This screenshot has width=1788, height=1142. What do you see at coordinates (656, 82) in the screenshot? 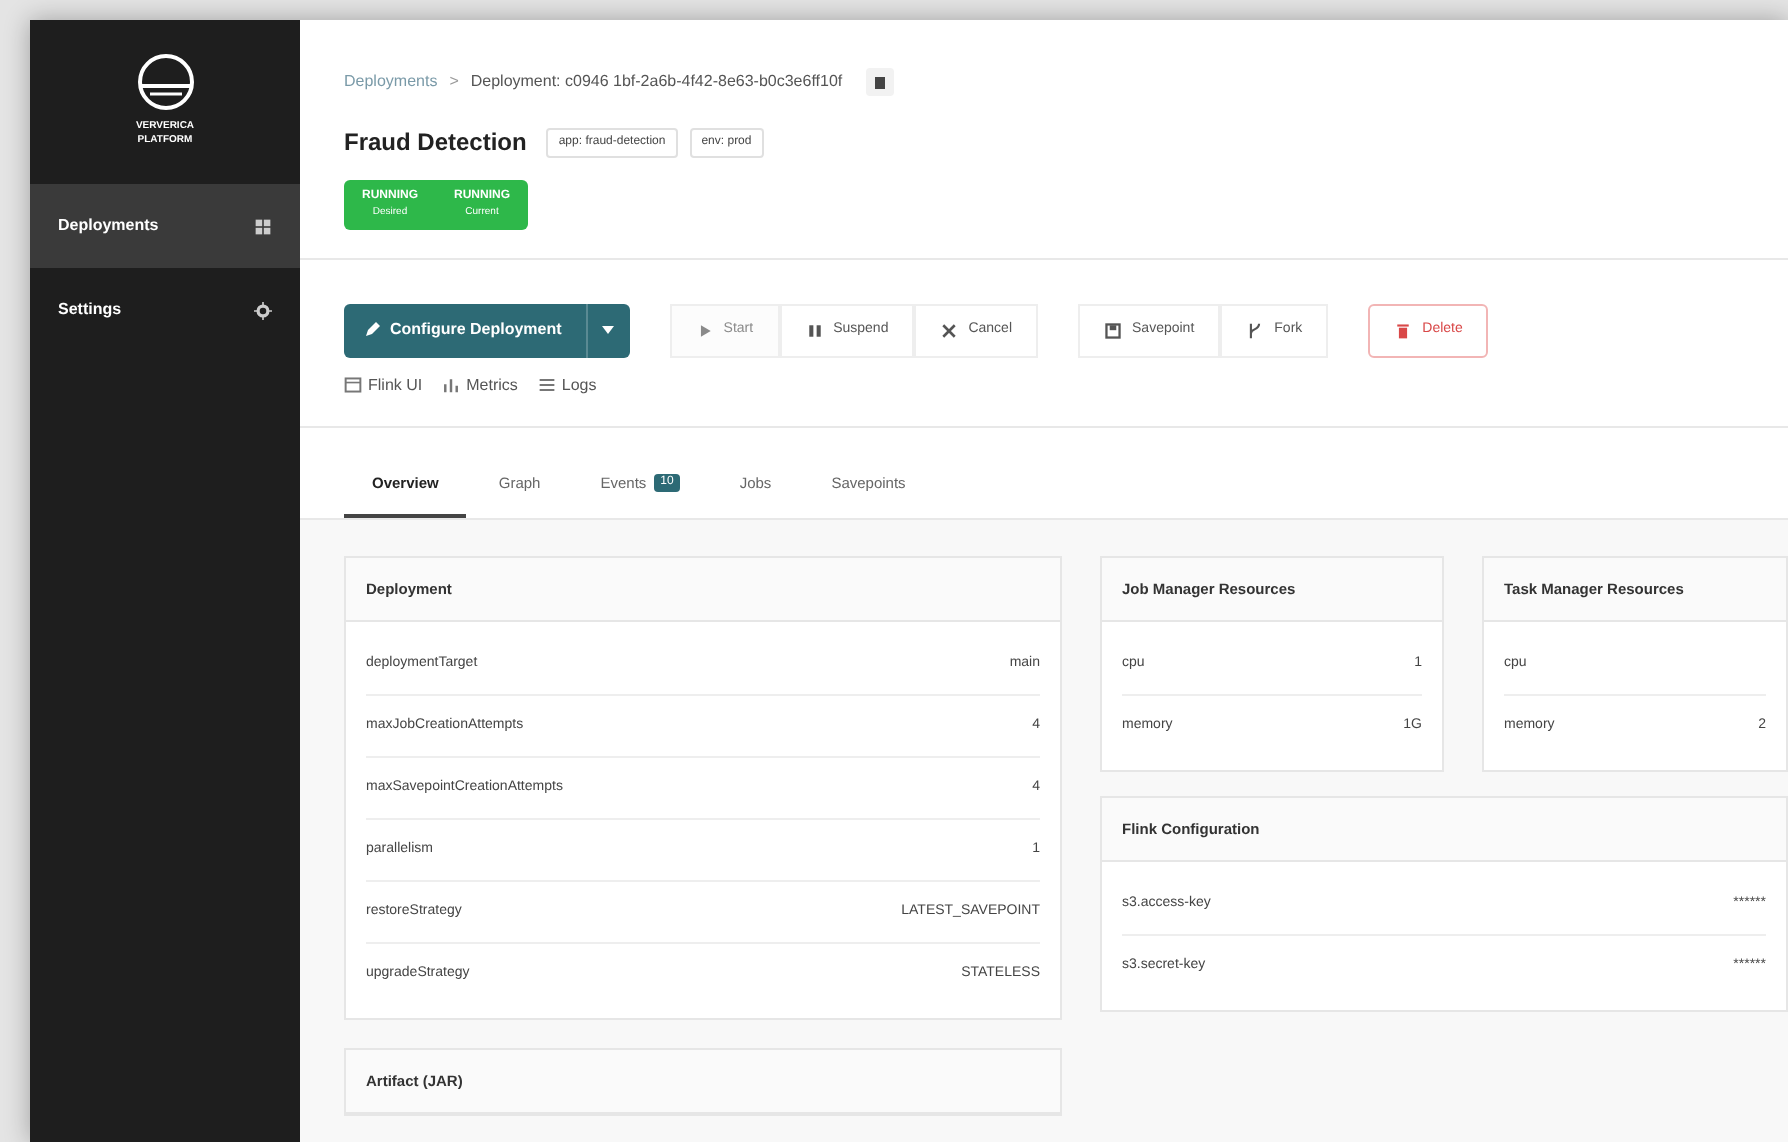
I see `breadcrumb-current: Deployment: c0946 1bf-2a6b-4f42-8e63-b0c3e6ff10f` at bounding box center [656, 82].